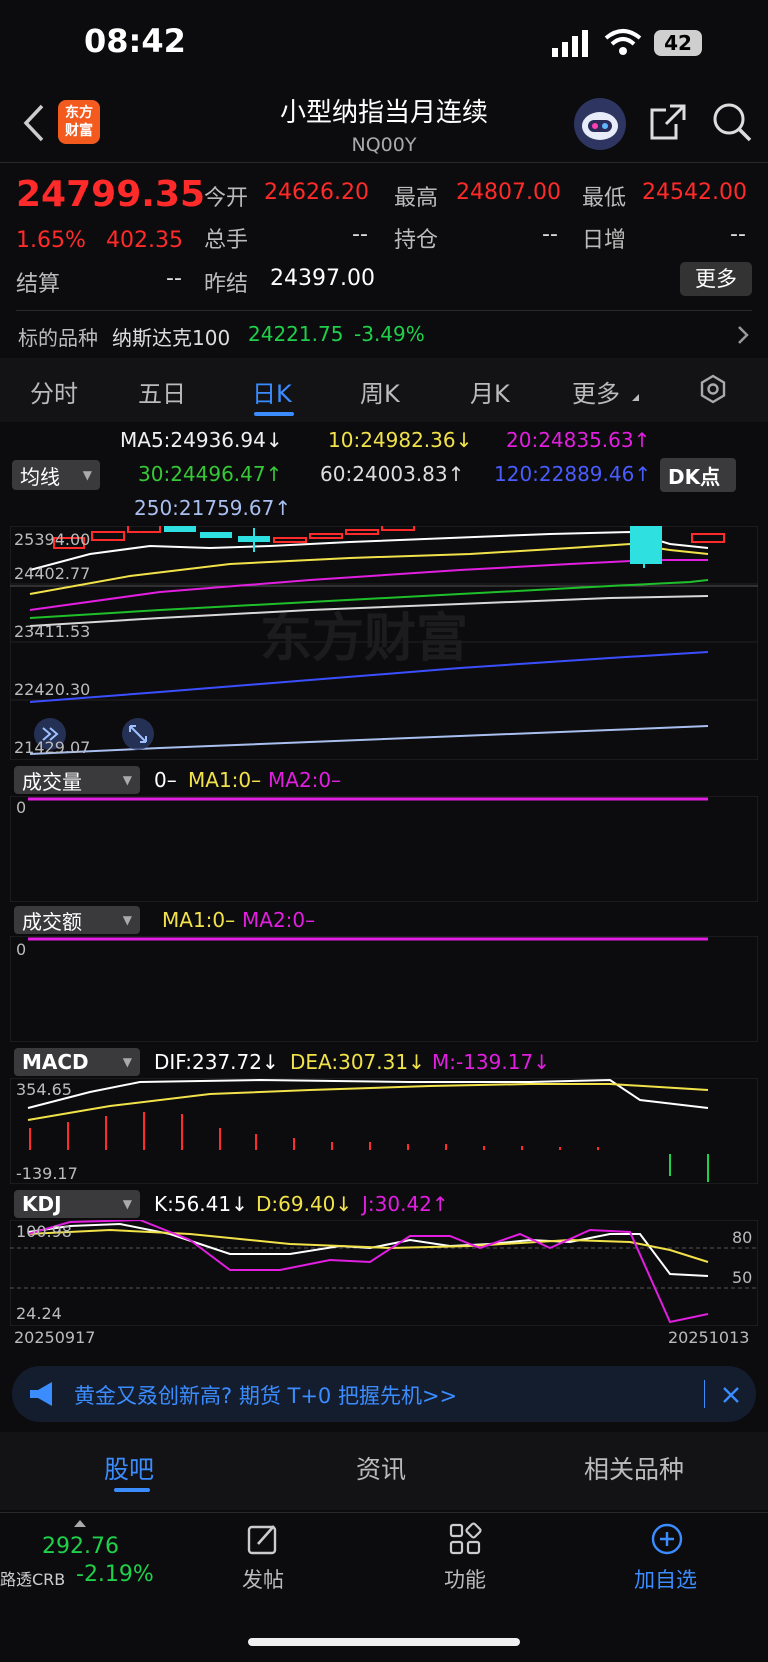 Image resolution: width=768 pixels, height=1662 pixels. Describe the element at coordinates (732, 124) in the screenshot. I see `search-icon` at that location.